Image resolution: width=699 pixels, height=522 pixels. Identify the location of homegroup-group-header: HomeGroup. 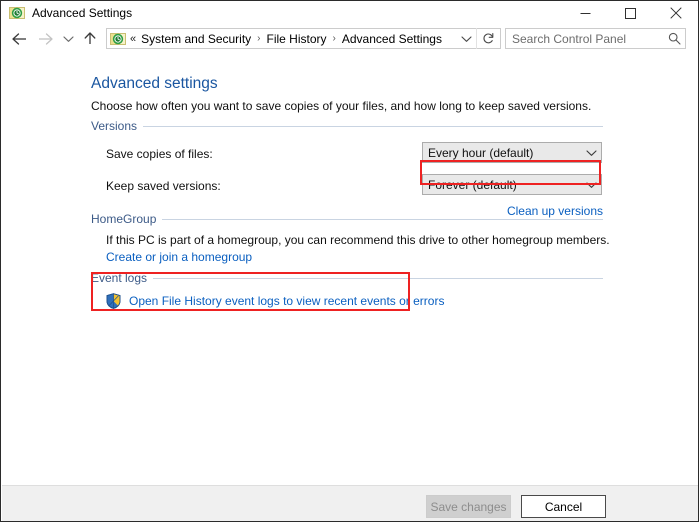
(347, 219).